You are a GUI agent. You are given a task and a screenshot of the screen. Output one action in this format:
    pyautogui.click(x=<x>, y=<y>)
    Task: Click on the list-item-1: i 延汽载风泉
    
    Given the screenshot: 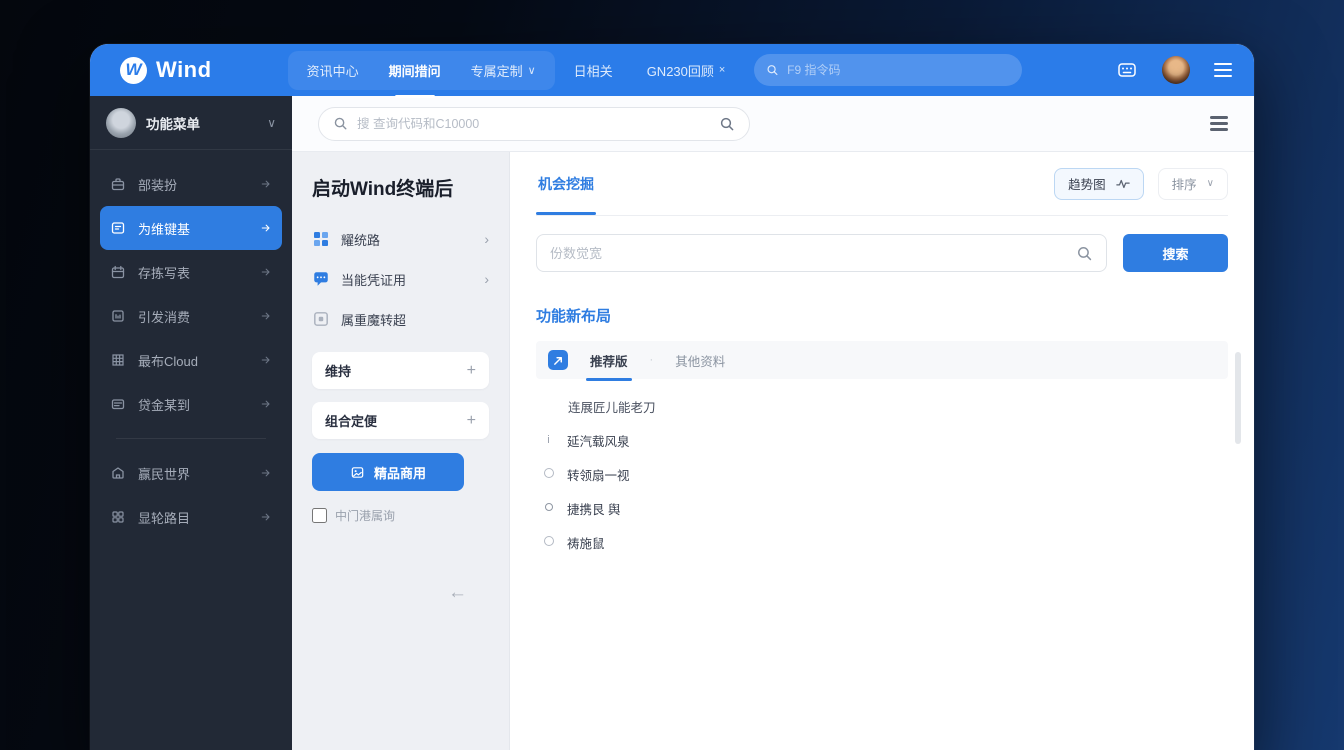 What is the action you would take?
    pyautogui.click(x=885, y=440)
    